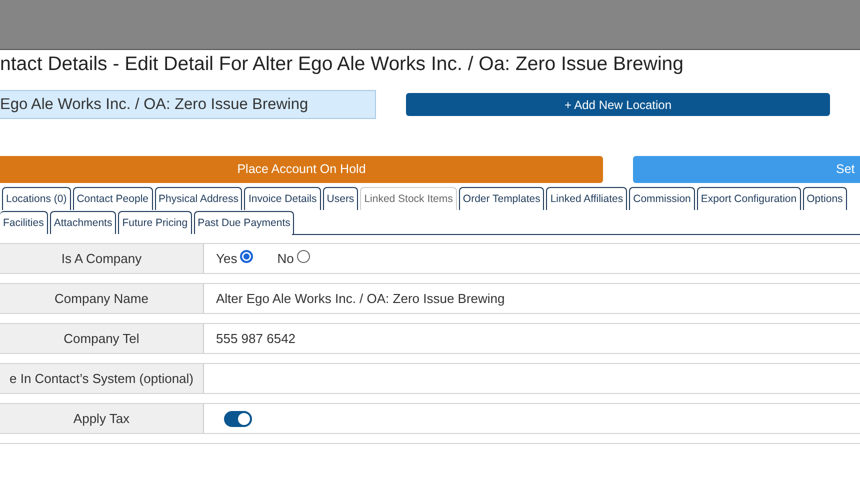 The image size is (860, 480). What do you see at coordinates (282, 198) in the screenshot?
I see `tab: Invoice Details` at bounding box center [282, 198].